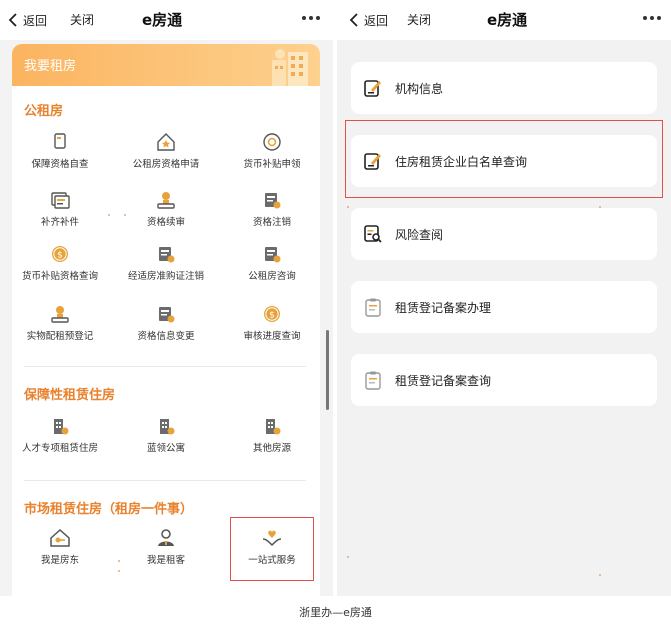  I want to click on grid-item-cancel-eligibility: 资格注销, so click(272, 209).